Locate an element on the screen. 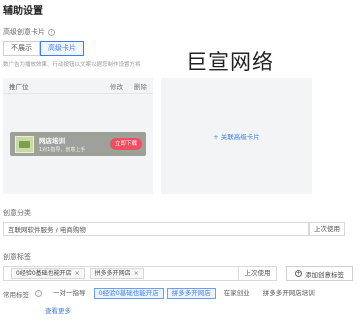 This screenshot has width=364, height=330. ad-preview-header: 推广位 修改 删除 is located at coordinates (78, 86).